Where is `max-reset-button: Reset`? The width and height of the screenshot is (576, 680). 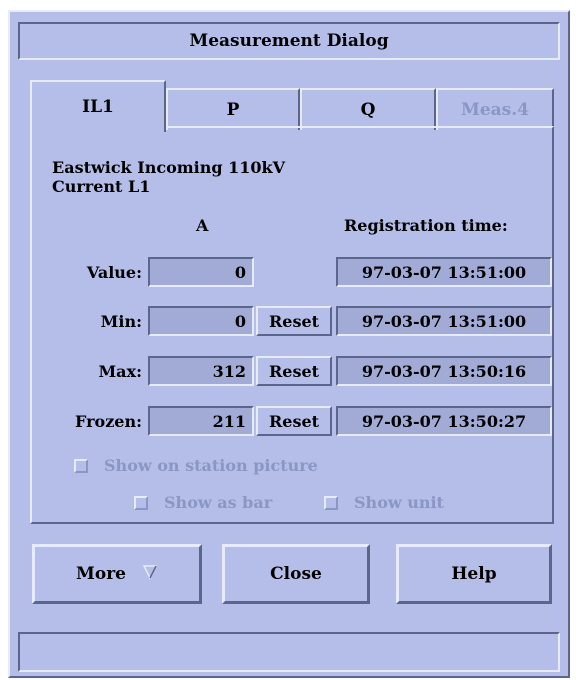
max-reset-button: Reset is located at coordinates (294, 371).